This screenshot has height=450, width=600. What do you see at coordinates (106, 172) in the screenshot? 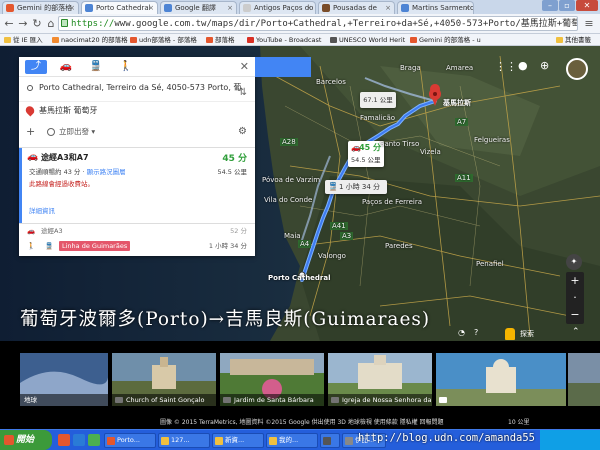
I see `traffic-layer-link: 顯示路況圖層` at bounding box center [106, 172].